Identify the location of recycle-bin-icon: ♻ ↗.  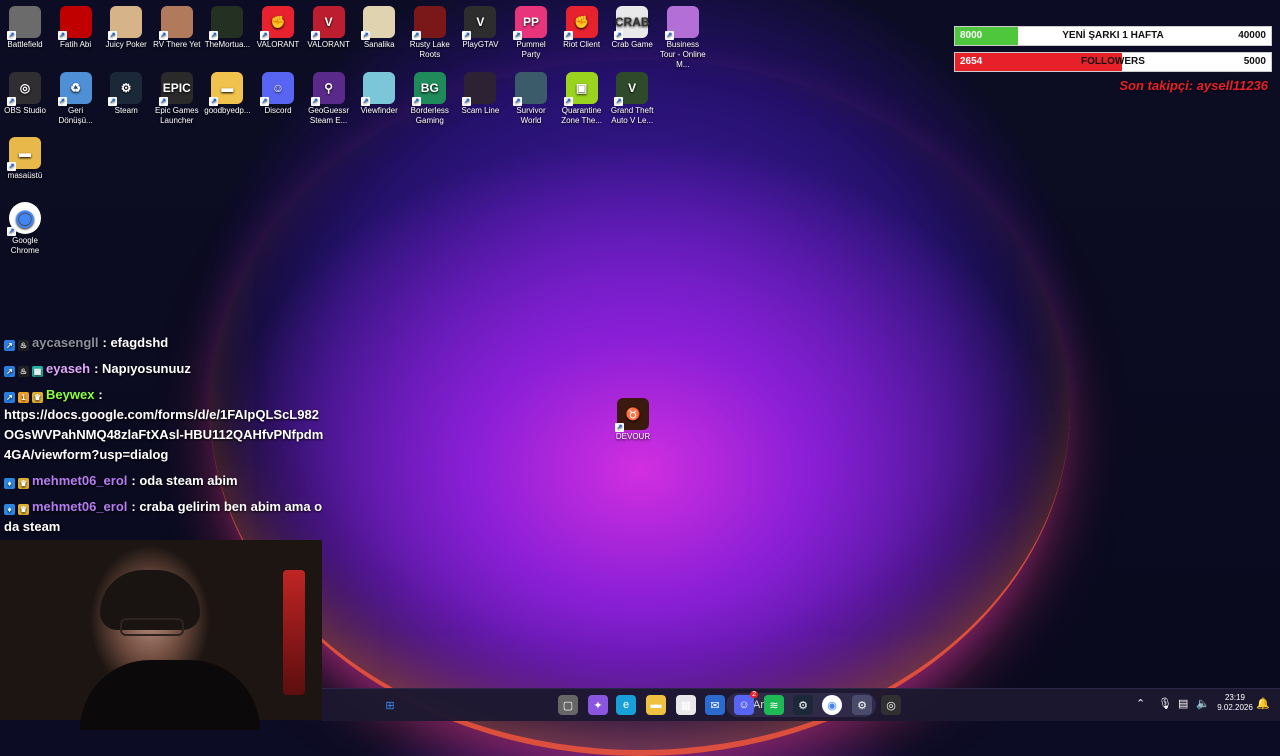
(74, 89).